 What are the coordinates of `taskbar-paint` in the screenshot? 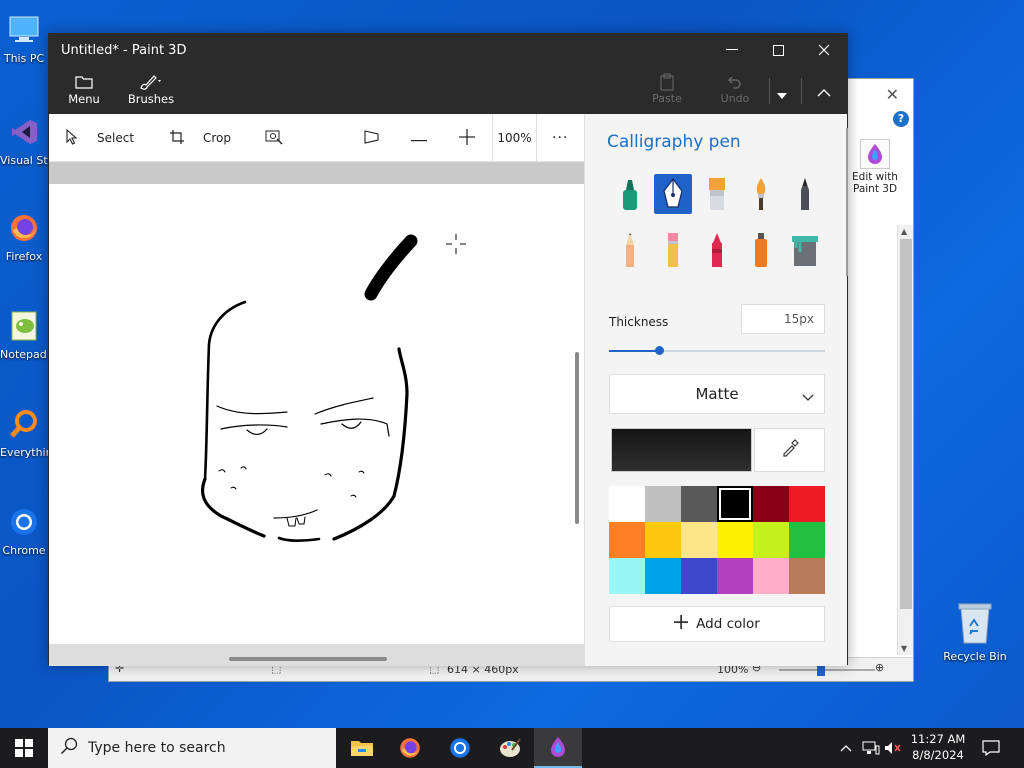 It's located at (510, 748).